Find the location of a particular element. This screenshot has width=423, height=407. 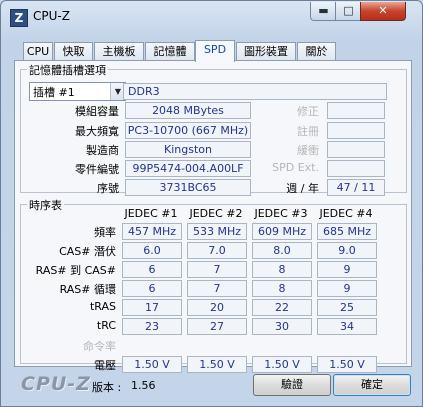

timing-cell: 25 is located at coordinates (347, 307).